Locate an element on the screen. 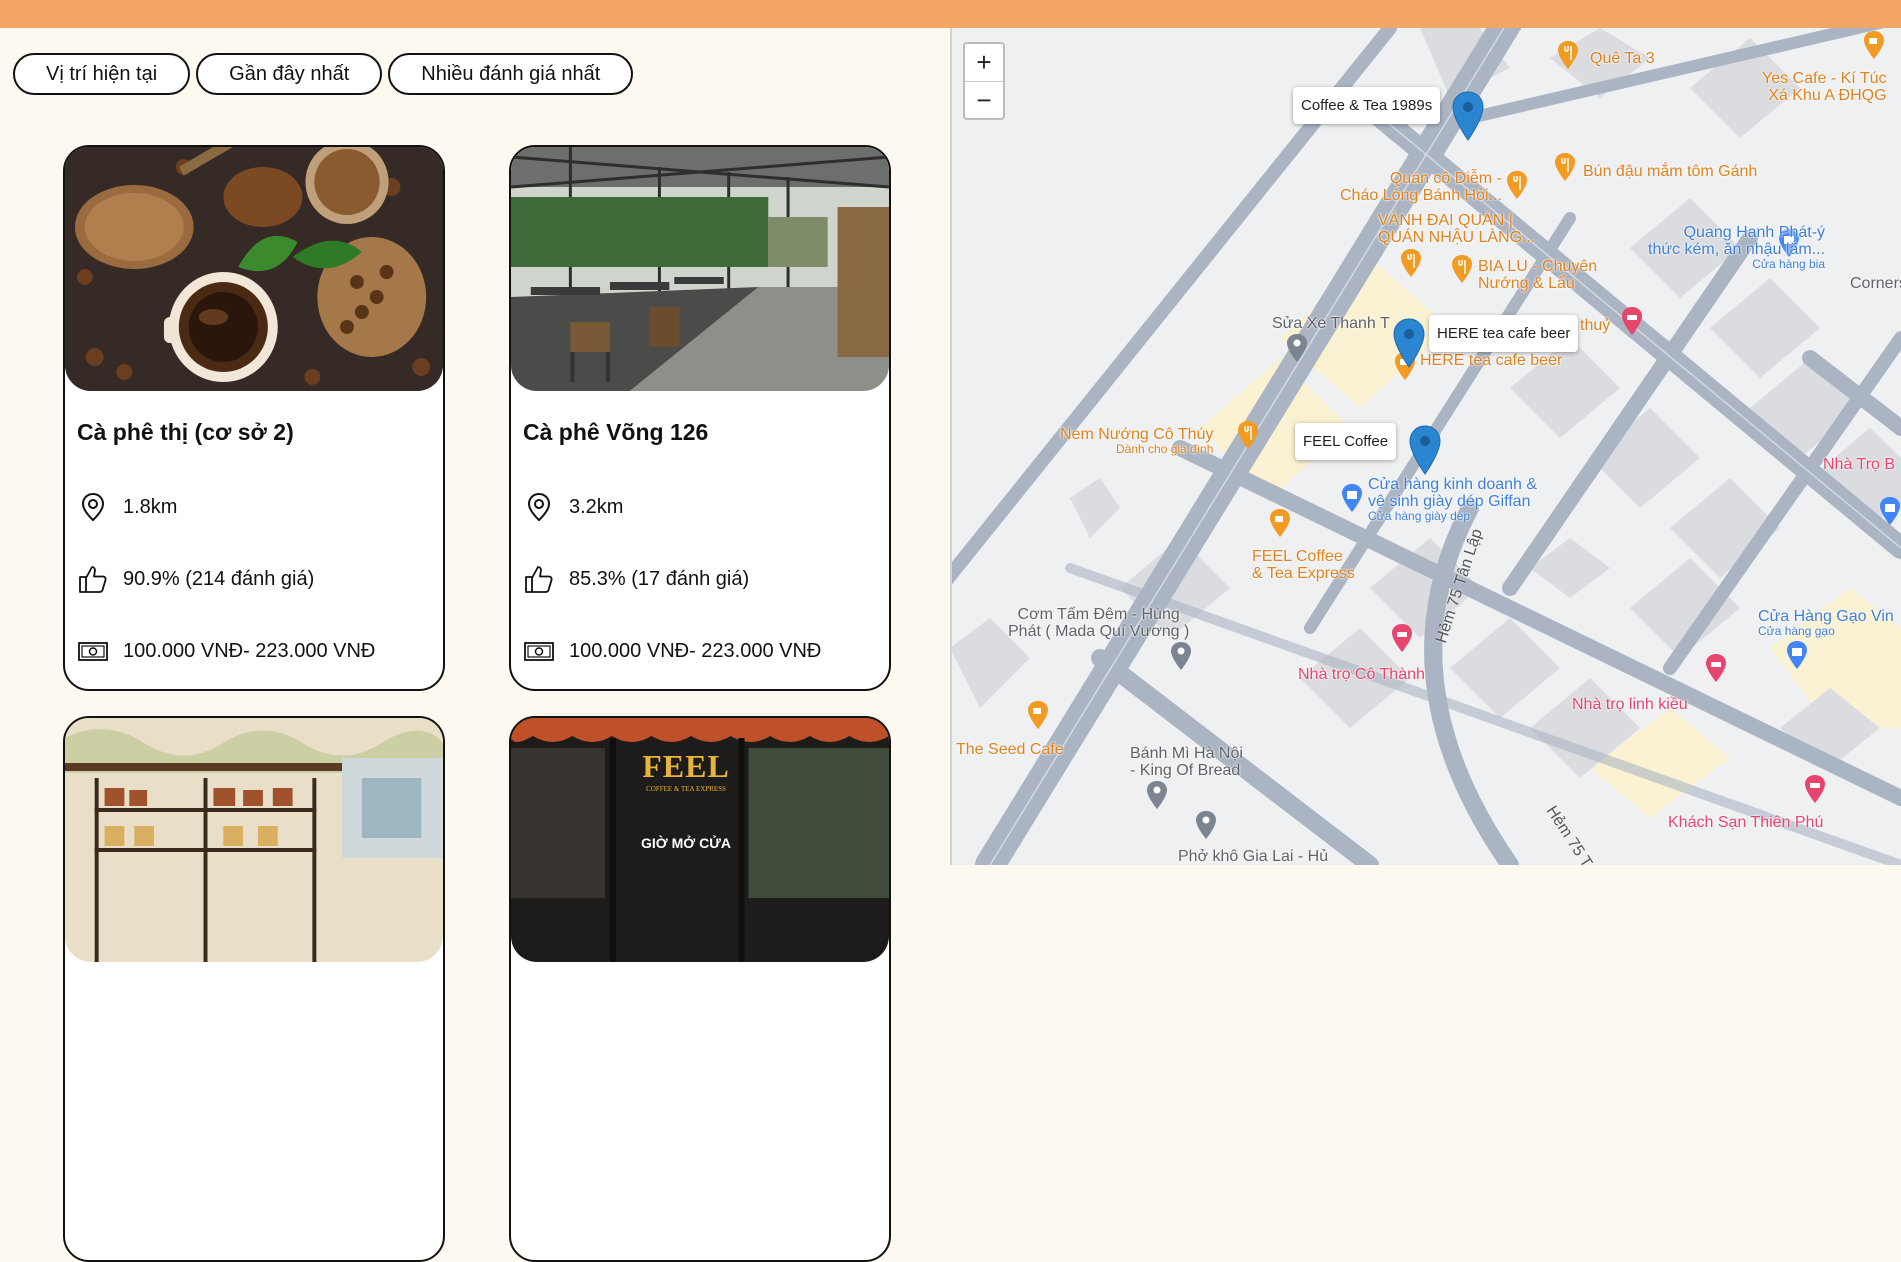 This screenshot has height=1262, width=1901. filter-most-reviews-button: Nhiều đánh giá nhất is located at coordinates (511, 74).